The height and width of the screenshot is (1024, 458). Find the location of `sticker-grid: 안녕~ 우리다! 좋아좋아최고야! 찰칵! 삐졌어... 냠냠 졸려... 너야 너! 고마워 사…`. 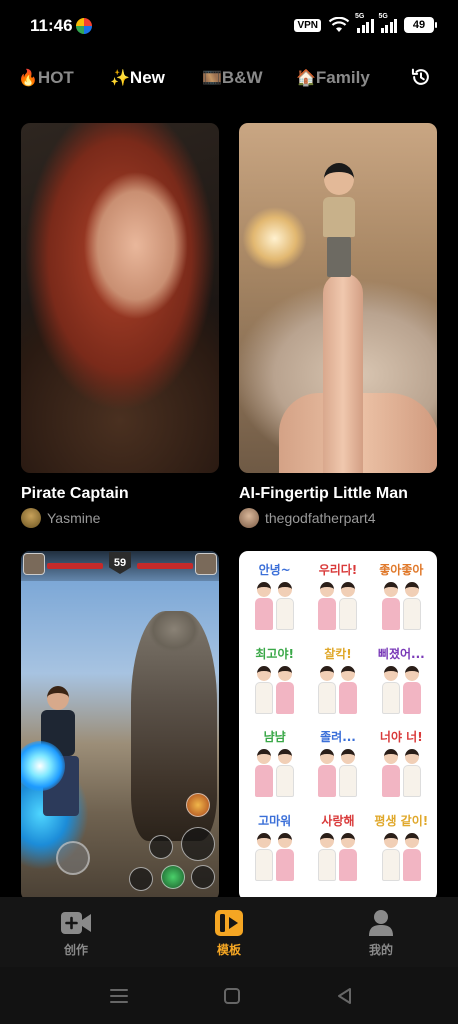

sticker-grid: 안녕~ 우리다! 좋아좋아최고야! 찰칵! 삐졌어... 냠냠 졸려... 너야 너! 고마워 사… is located at coordinates (338, 726).